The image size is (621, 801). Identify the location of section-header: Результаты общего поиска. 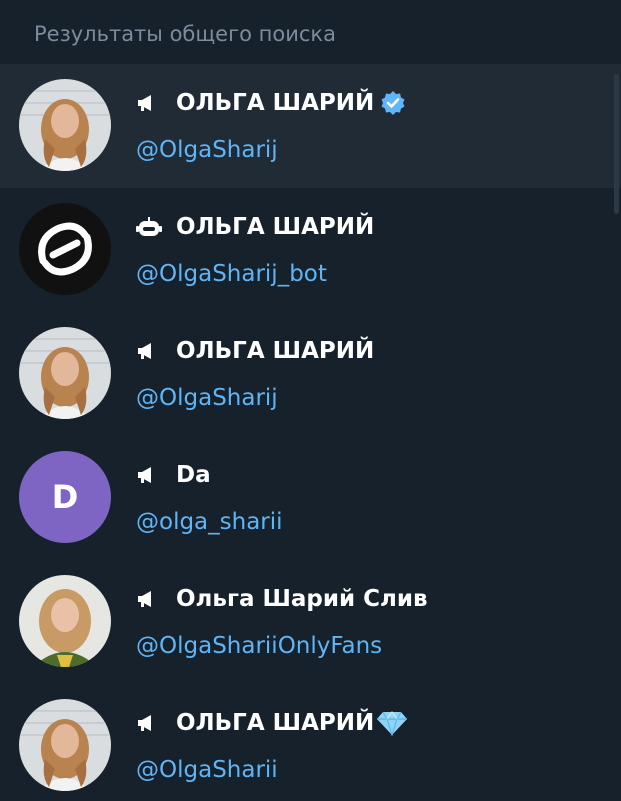
(310, 34).